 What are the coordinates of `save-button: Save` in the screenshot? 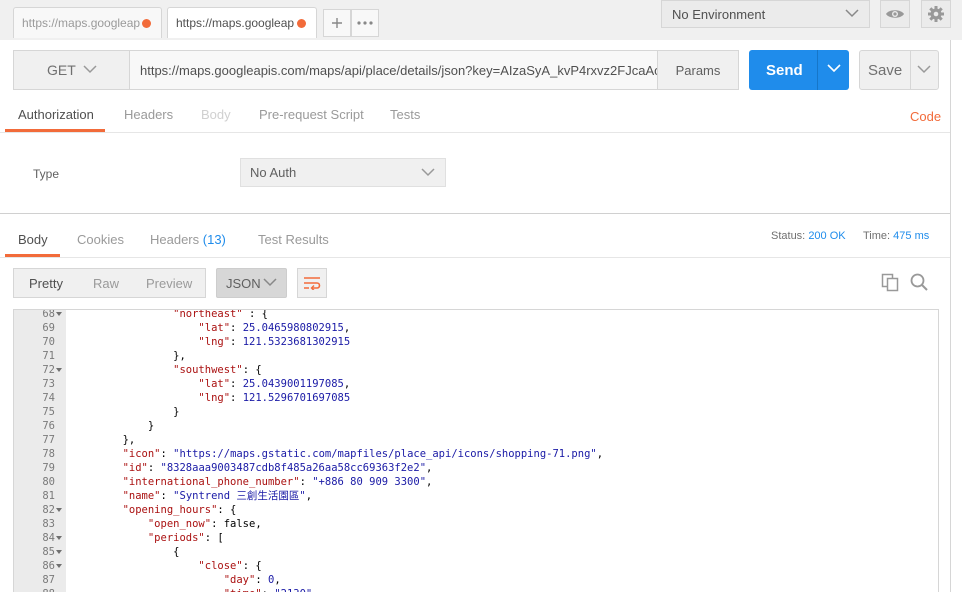 It's located at (899, 70).